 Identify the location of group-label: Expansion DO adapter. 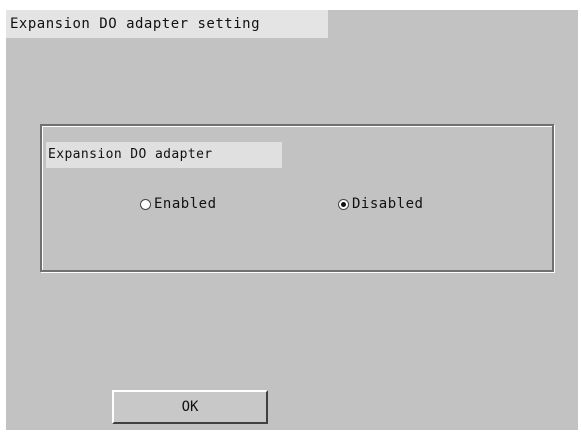
(164, 155).